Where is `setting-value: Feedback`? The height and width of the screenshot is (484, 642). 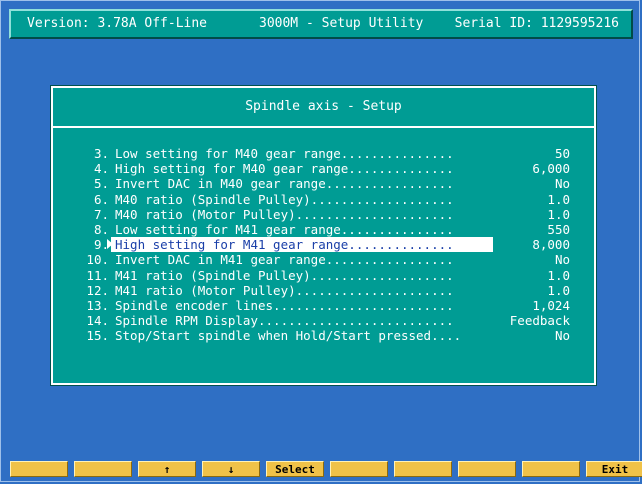
setting-value: Feedback is located at coordinates (539, 321).